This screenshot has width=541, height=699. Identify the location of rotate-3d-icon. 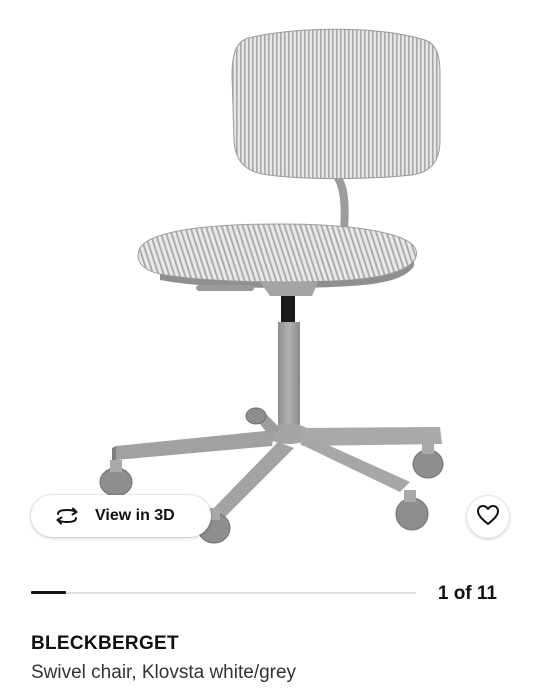
(67, 516).